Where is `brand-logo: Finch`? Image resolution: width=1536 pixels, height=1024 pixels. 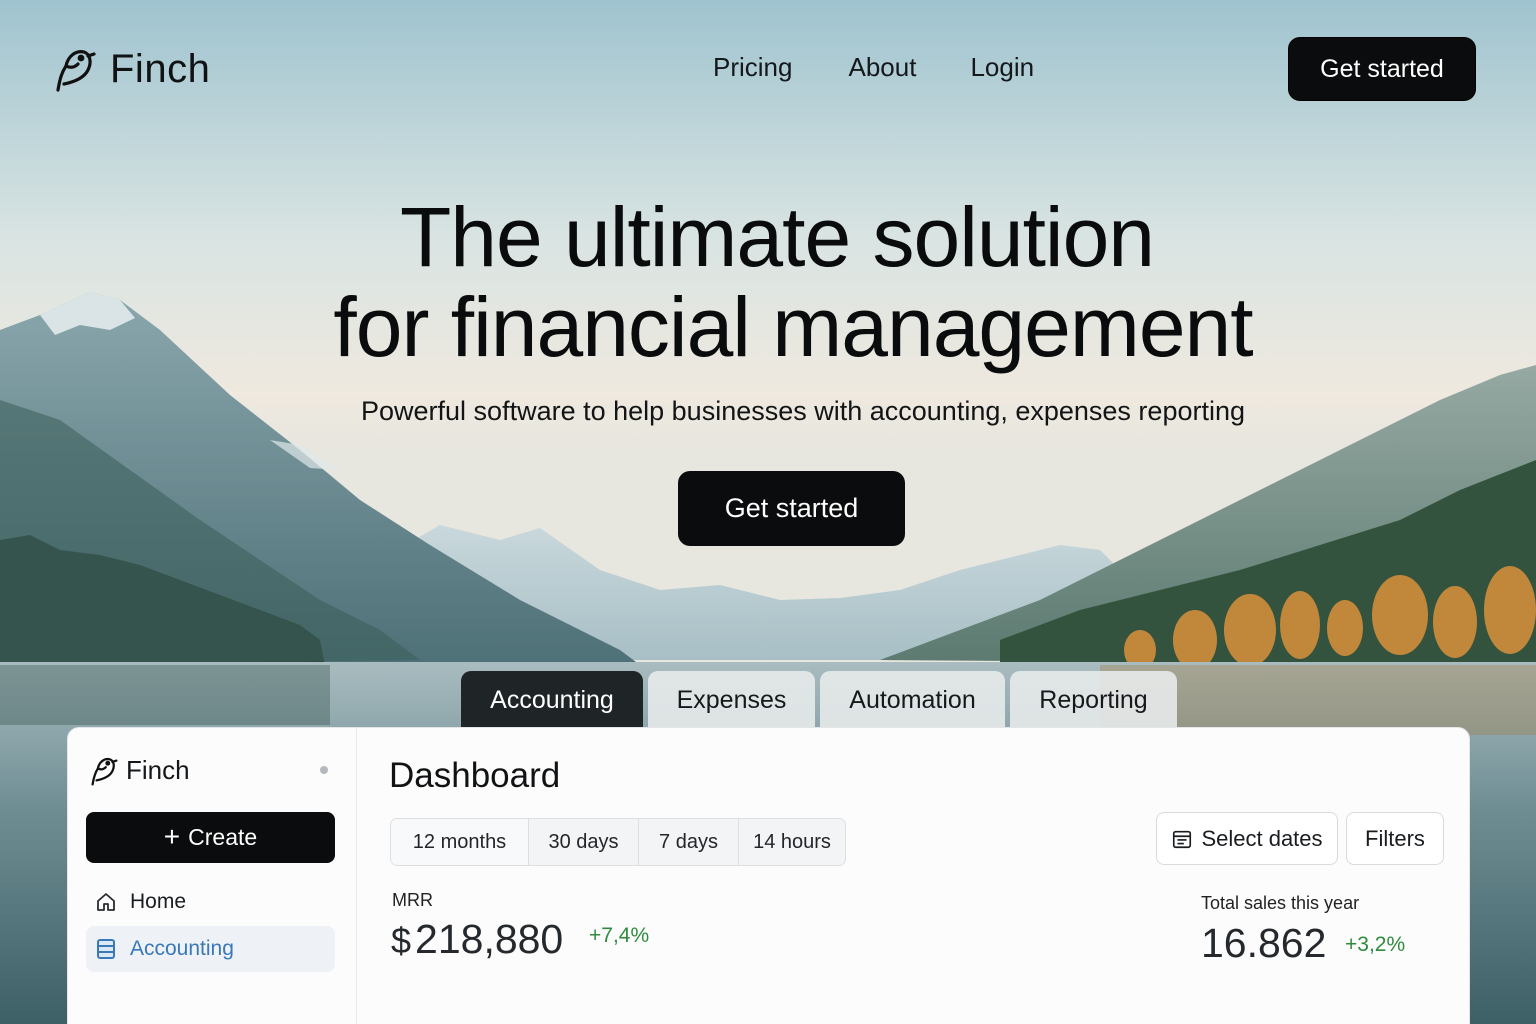 brand-logo: Finch is located at coordinates (130, 69).